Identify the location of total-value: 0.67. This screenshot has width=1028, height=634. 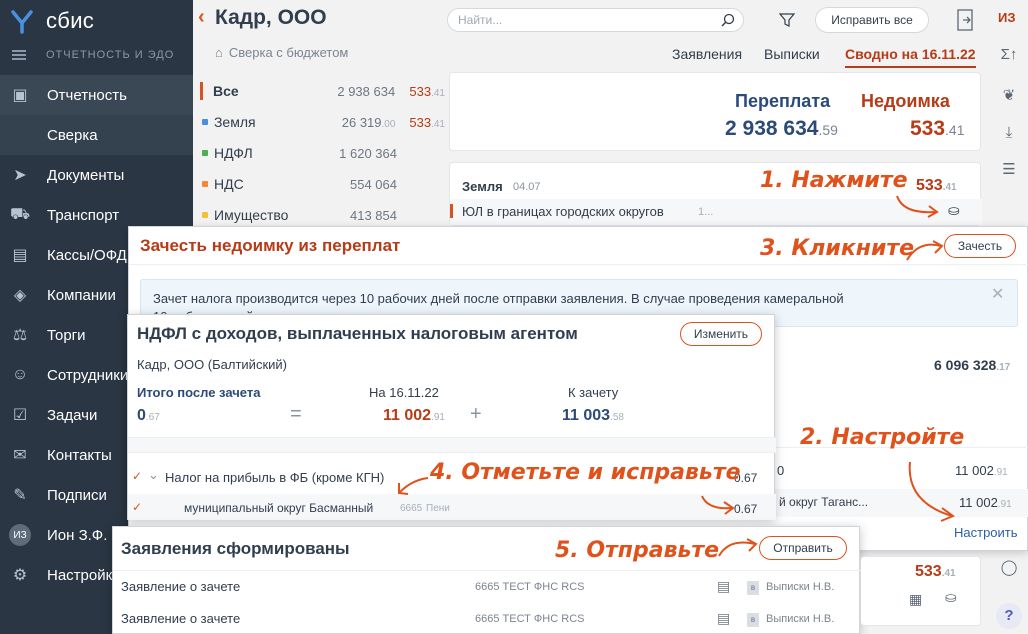
(148, 415).